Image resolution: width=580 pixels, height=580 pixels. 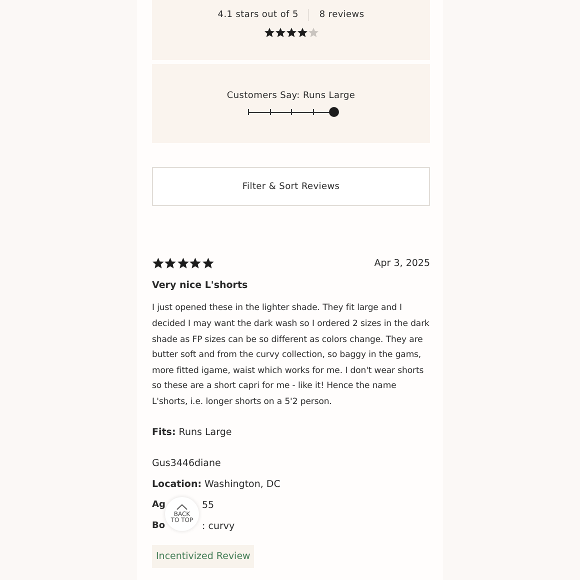 I want to click on detail-label: Ag, so click(x=159, y=505).